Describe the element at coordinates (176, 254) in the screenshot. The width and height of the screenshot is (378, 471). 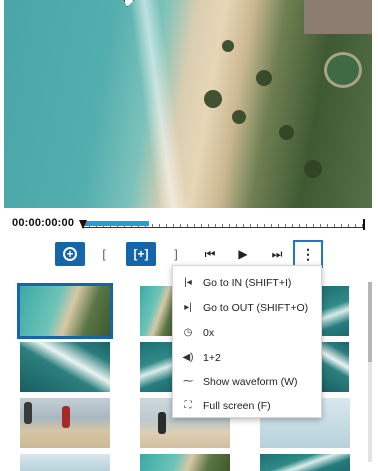
I see `mark-out-button: ]` at that location.